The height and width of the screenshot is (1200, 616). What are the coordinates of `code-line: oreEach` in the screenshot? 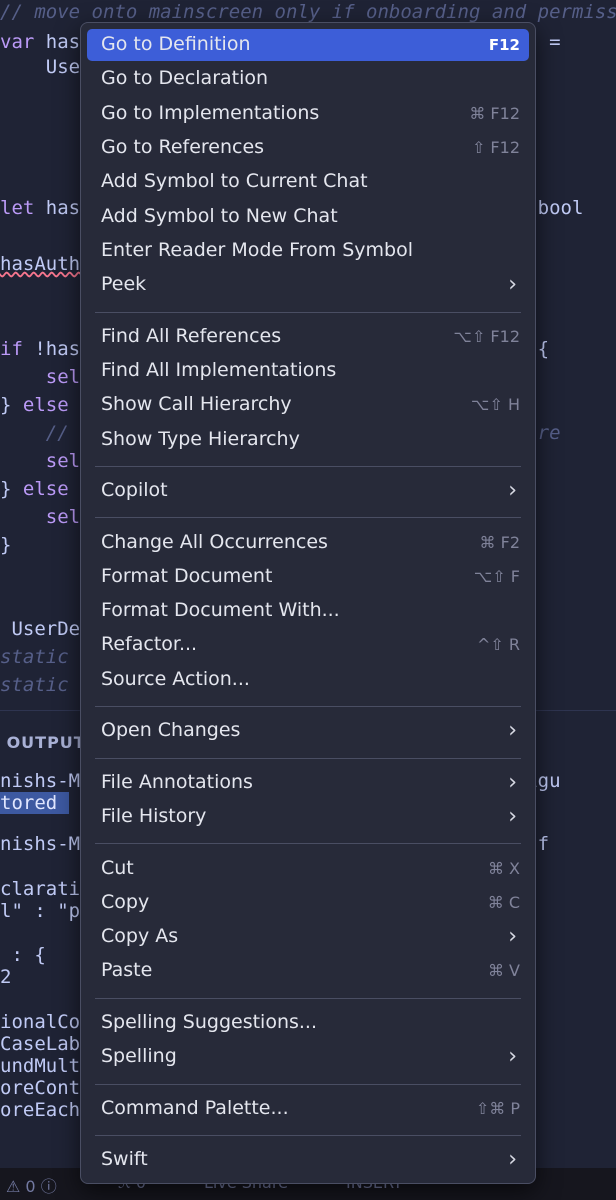 It's located at (40, 1110).